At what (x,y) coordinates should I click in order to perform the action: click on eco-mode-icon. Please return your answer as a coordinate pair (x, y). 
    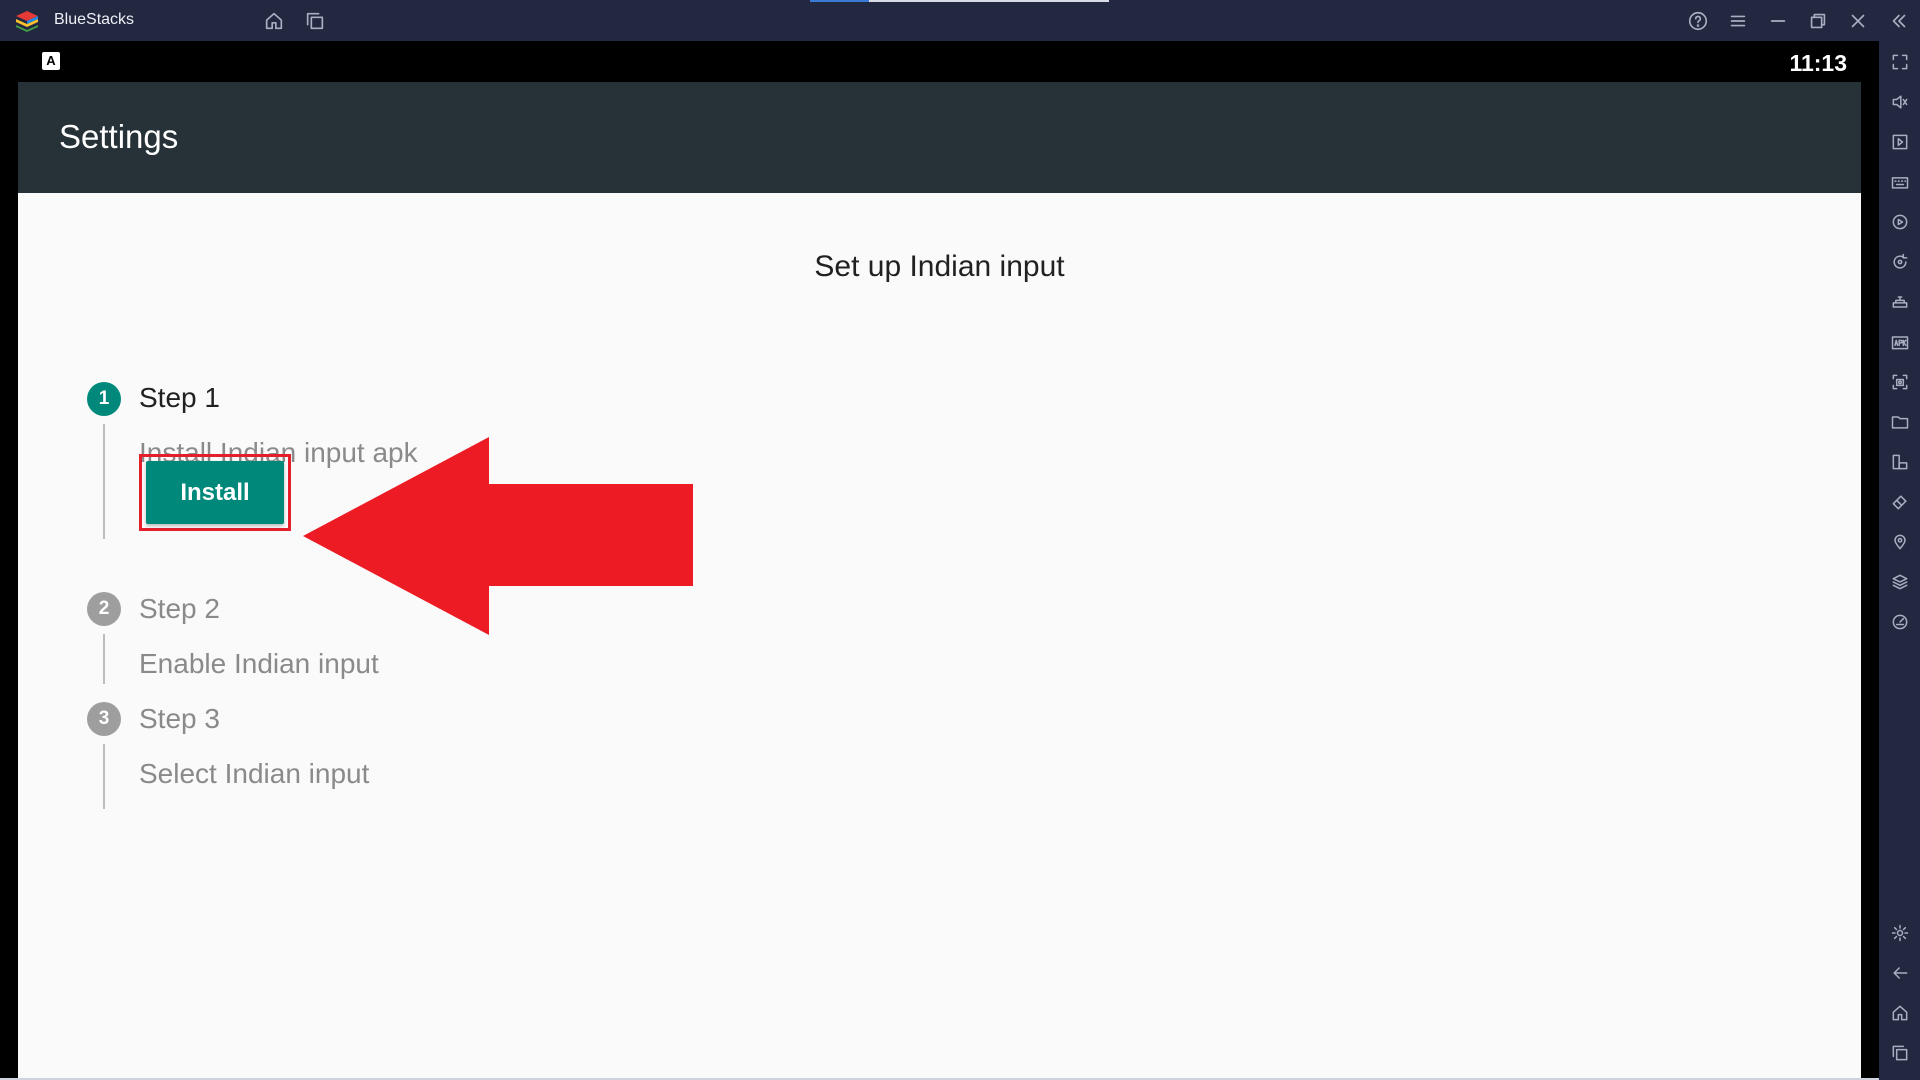
    Looking at the image, I should click on (1900, 622).